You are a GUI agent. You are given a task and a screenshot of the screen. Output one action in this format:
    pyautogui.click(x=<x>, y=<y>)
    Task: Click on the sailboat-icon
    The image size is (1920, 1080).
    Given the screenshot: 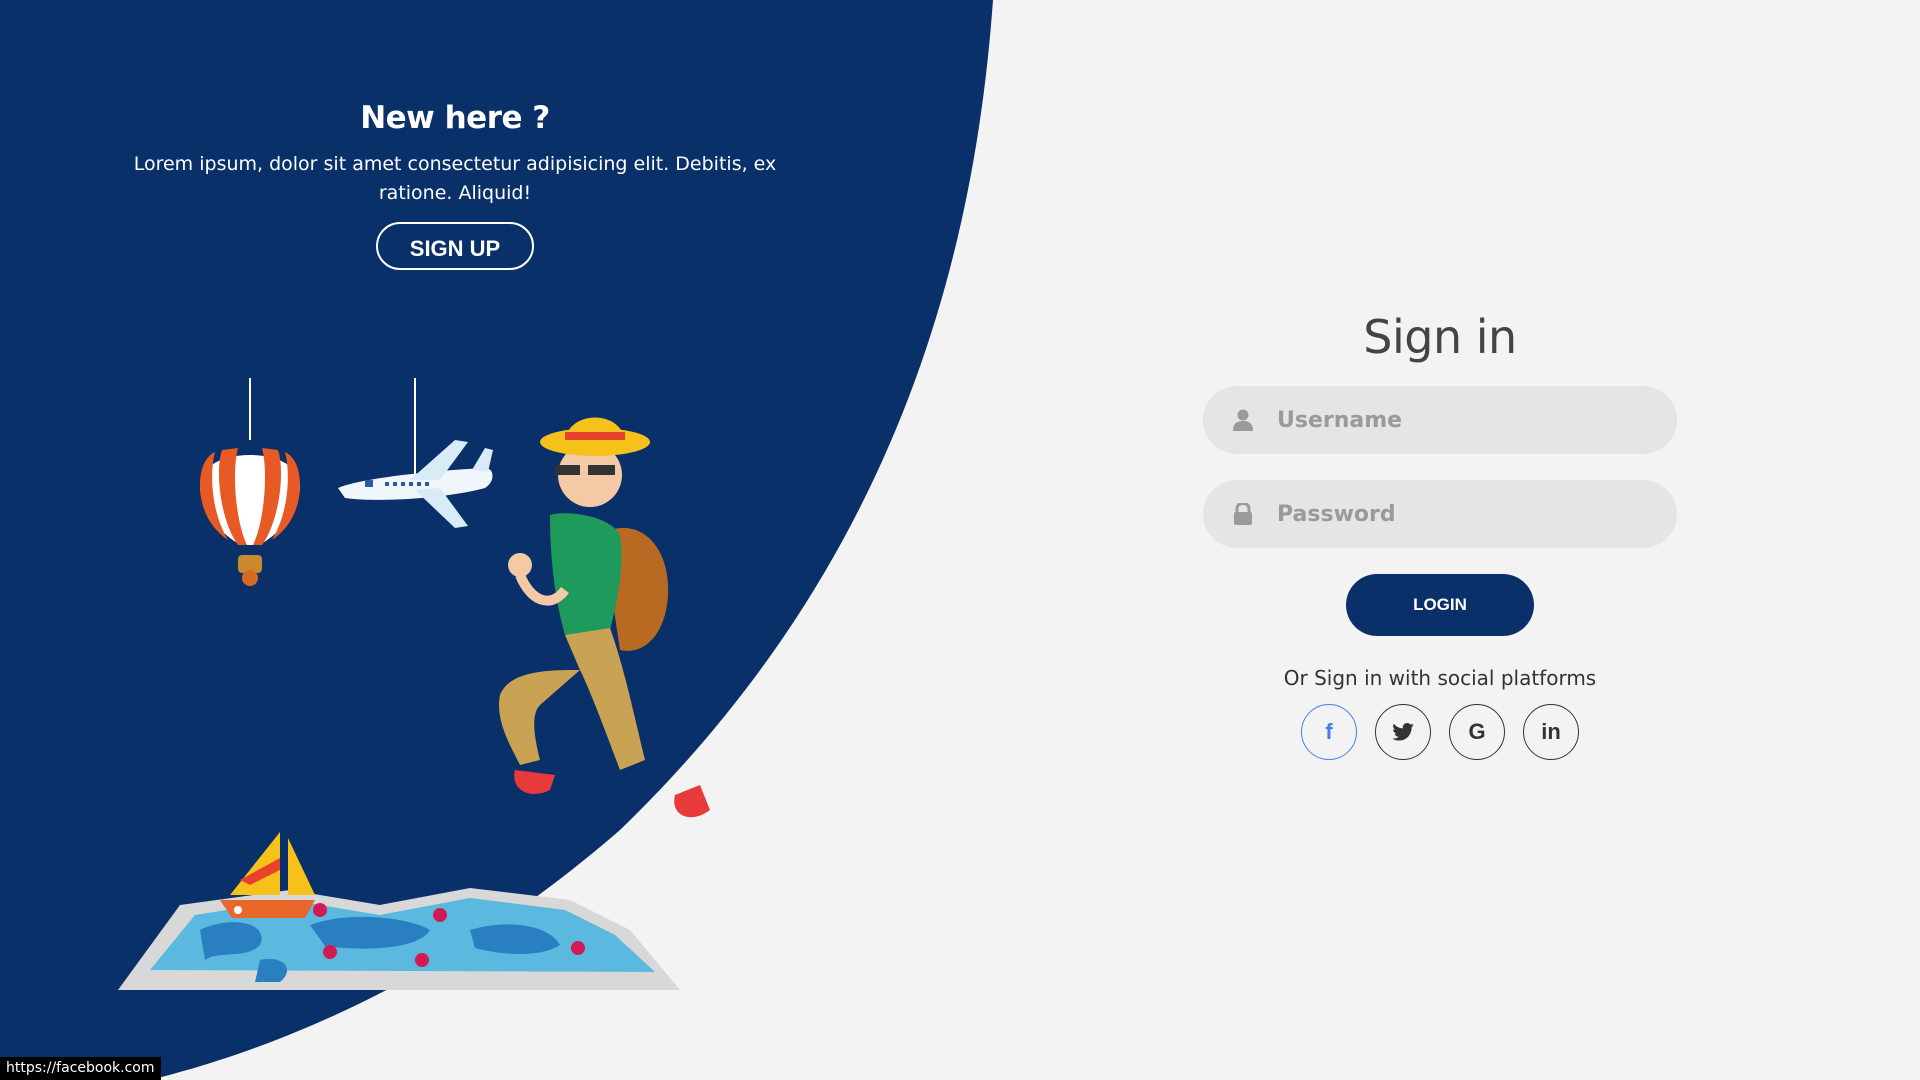 What is the action you would take?
    pyautogui.click(x=267, y=875)
    